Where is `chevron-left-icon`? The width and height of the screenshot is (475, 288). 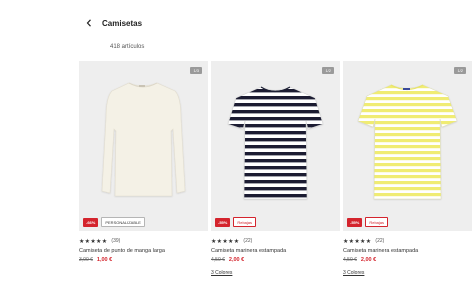 chevron-left-icon is located at coordinates (89, 23).